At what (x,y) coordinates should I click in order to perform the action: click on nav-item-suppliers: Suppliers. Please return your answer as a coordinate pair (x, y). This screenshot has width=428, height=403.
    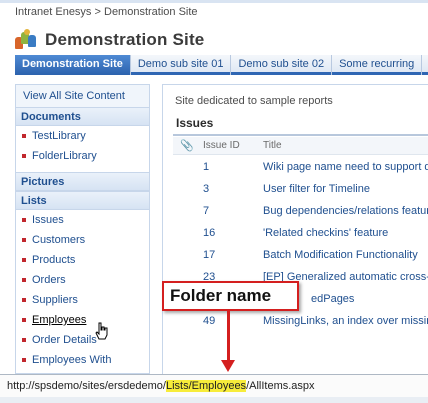
    Looking at the image, I should click on (82, 300).